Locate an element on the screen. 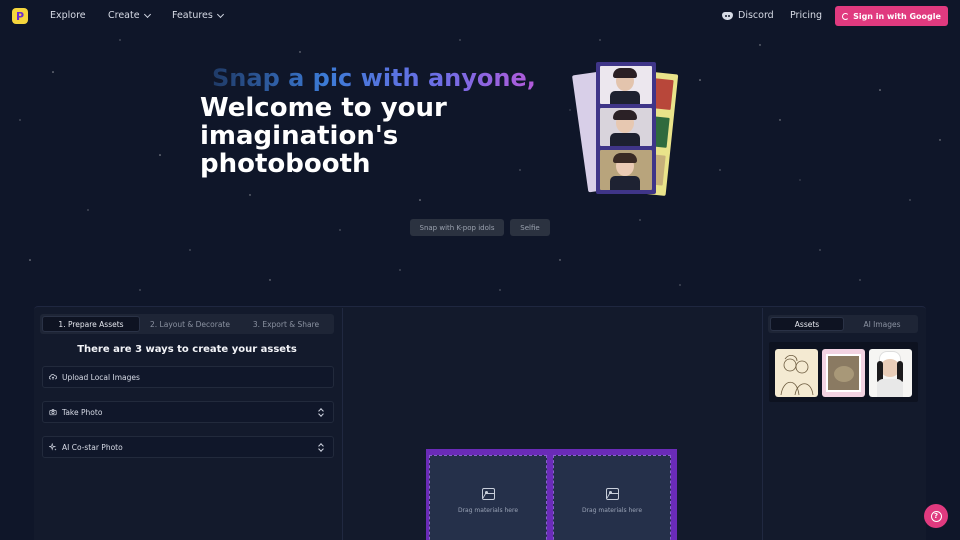 Image resolution: width=960 pixels, height=540 pixels. take-photo-dropdown: Take Photo is located at coordinates (188, 412).